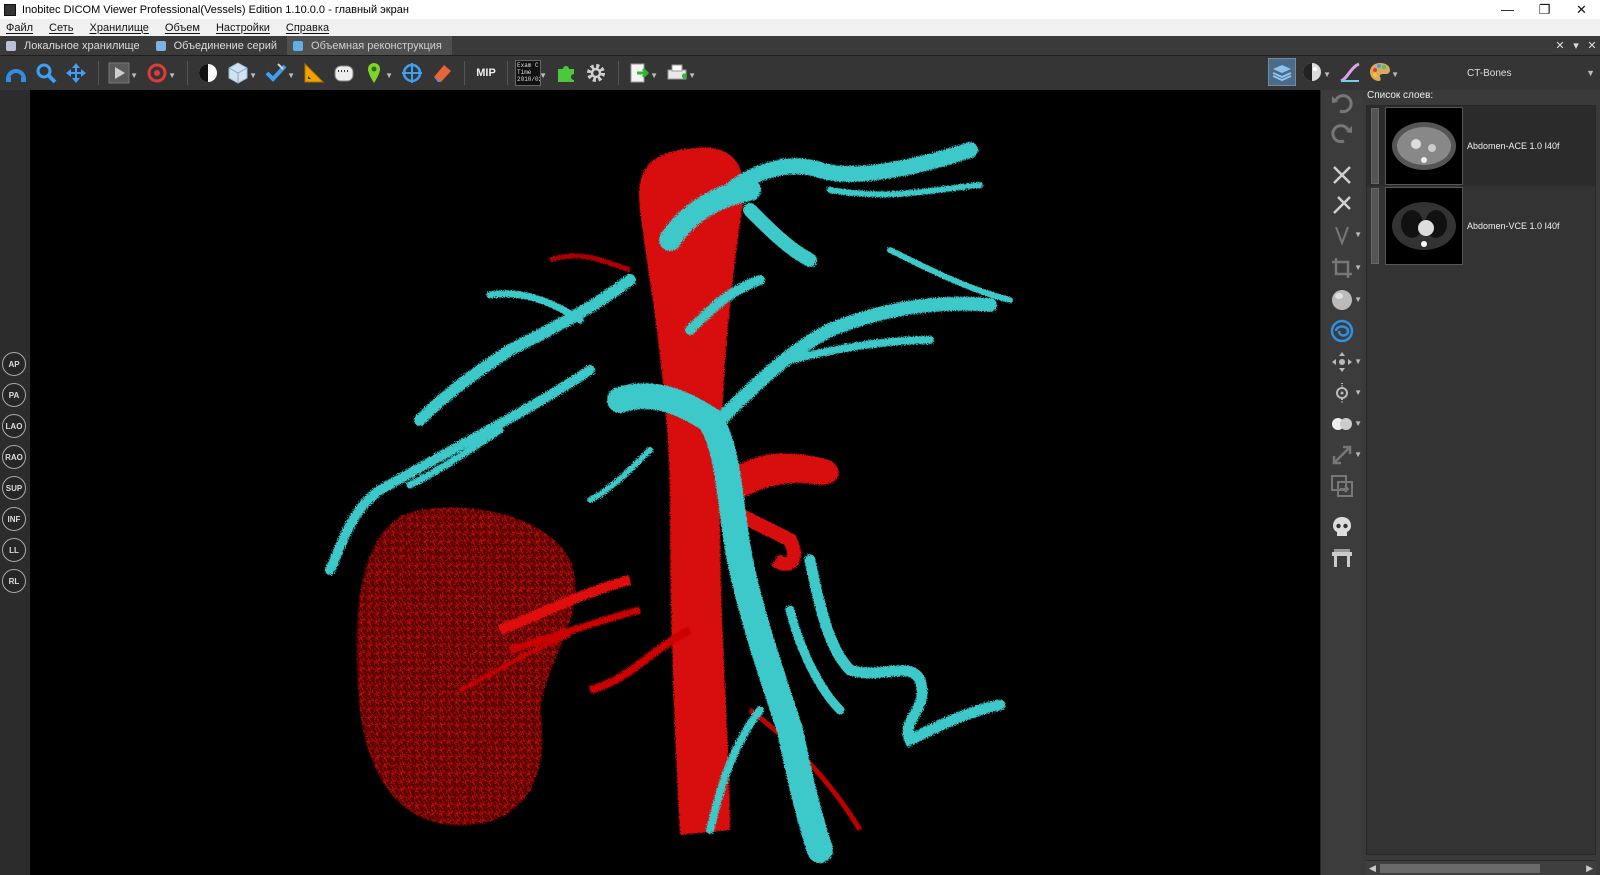  I want to click on zoom-button, so click(46, 73).